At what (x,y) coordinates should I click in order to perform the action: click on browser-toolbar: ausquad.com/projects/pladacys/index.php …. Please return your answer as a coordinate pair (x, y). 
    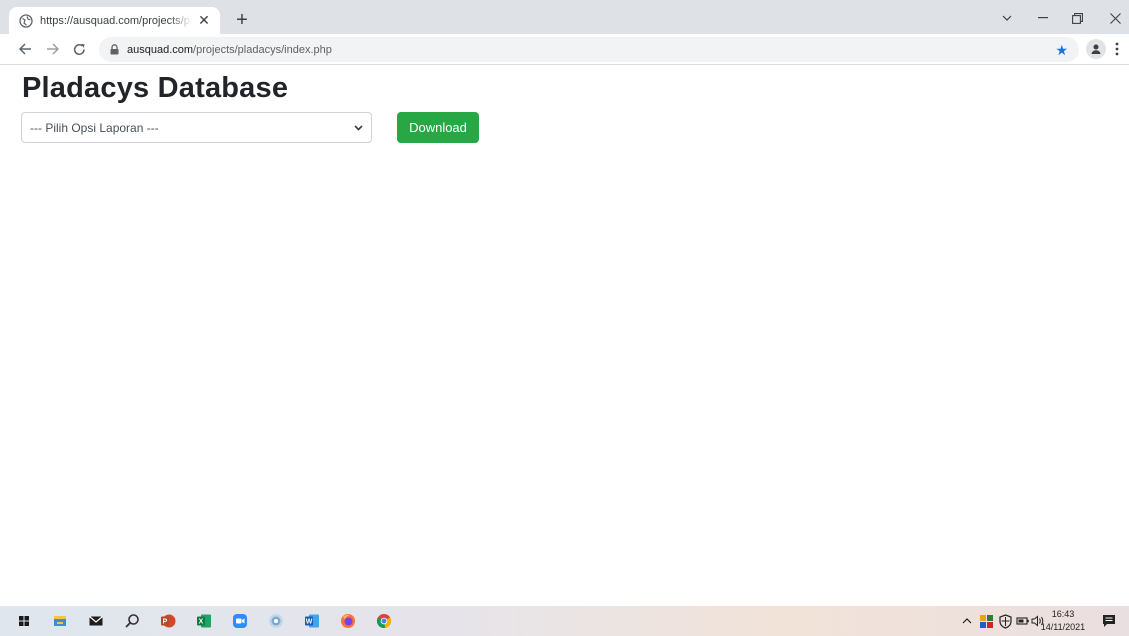
    Looking at the image, I should click on (564, 49).